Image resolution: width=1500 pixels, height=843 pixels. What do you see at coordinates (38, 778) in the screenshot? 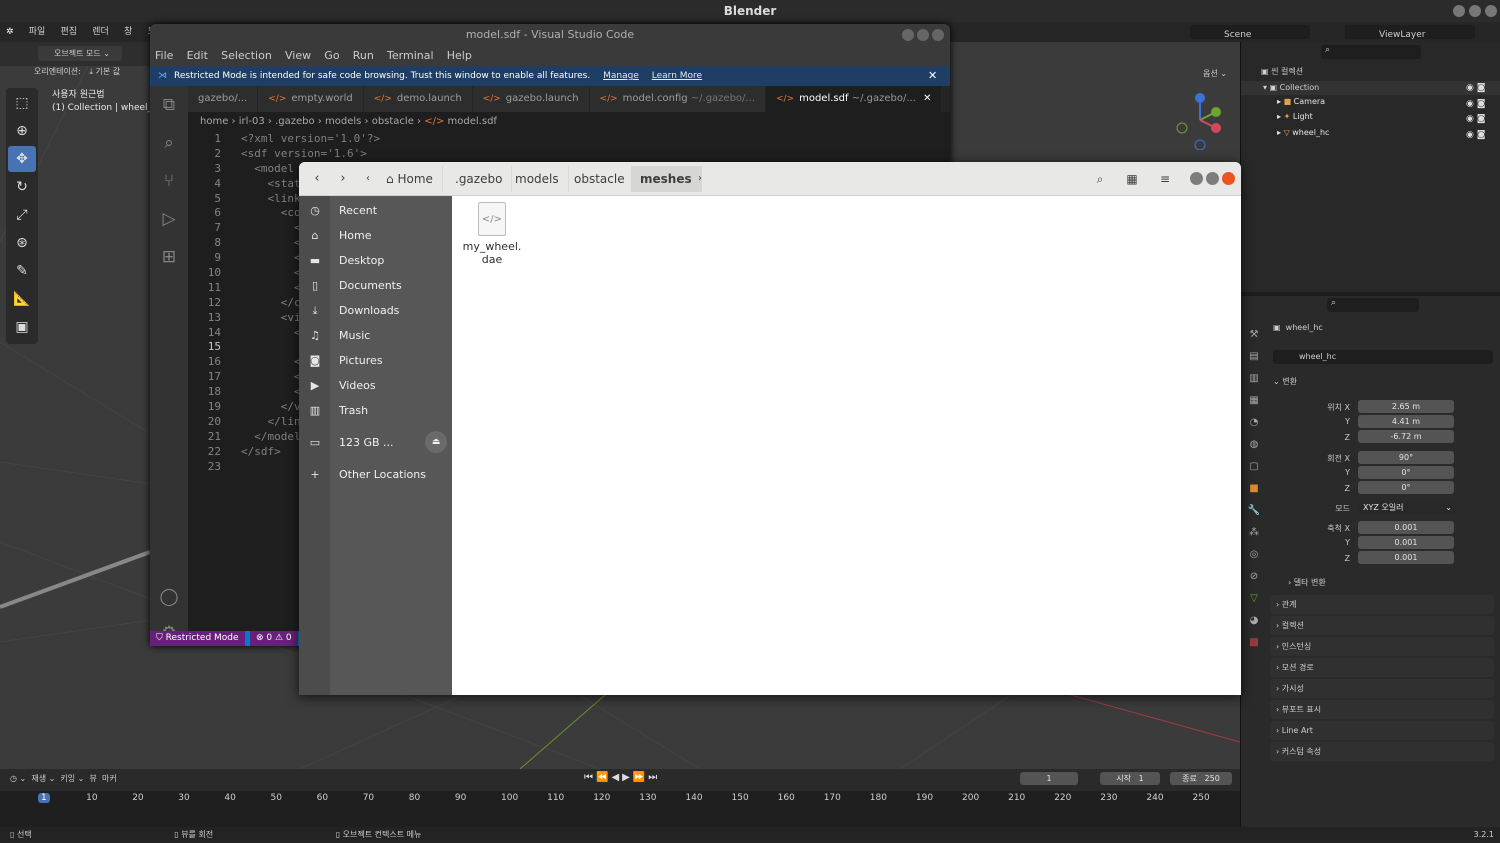
I see `playback-menu: 재생` at bounding box center [38, 778].